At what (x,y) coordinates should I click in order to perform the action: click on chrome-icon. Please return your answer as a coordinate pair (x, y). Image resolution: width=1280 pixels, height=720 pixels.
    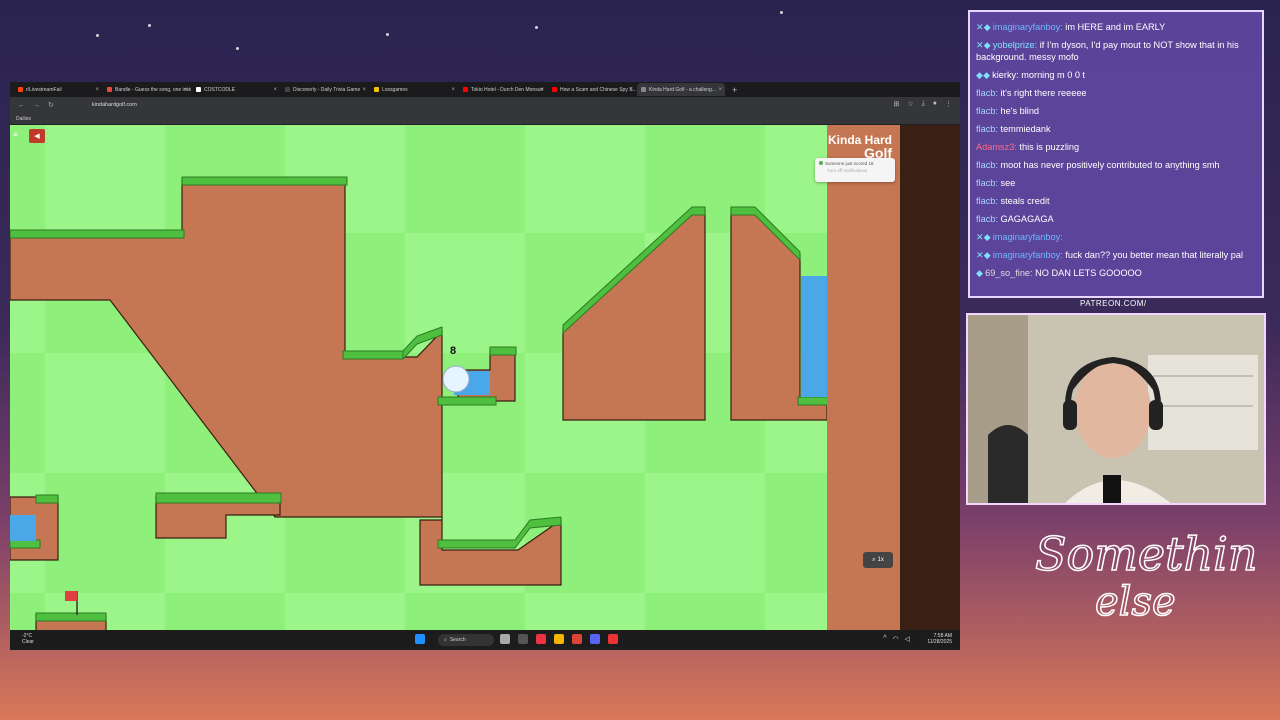
    Looking at the image, I should click on (577, 639).